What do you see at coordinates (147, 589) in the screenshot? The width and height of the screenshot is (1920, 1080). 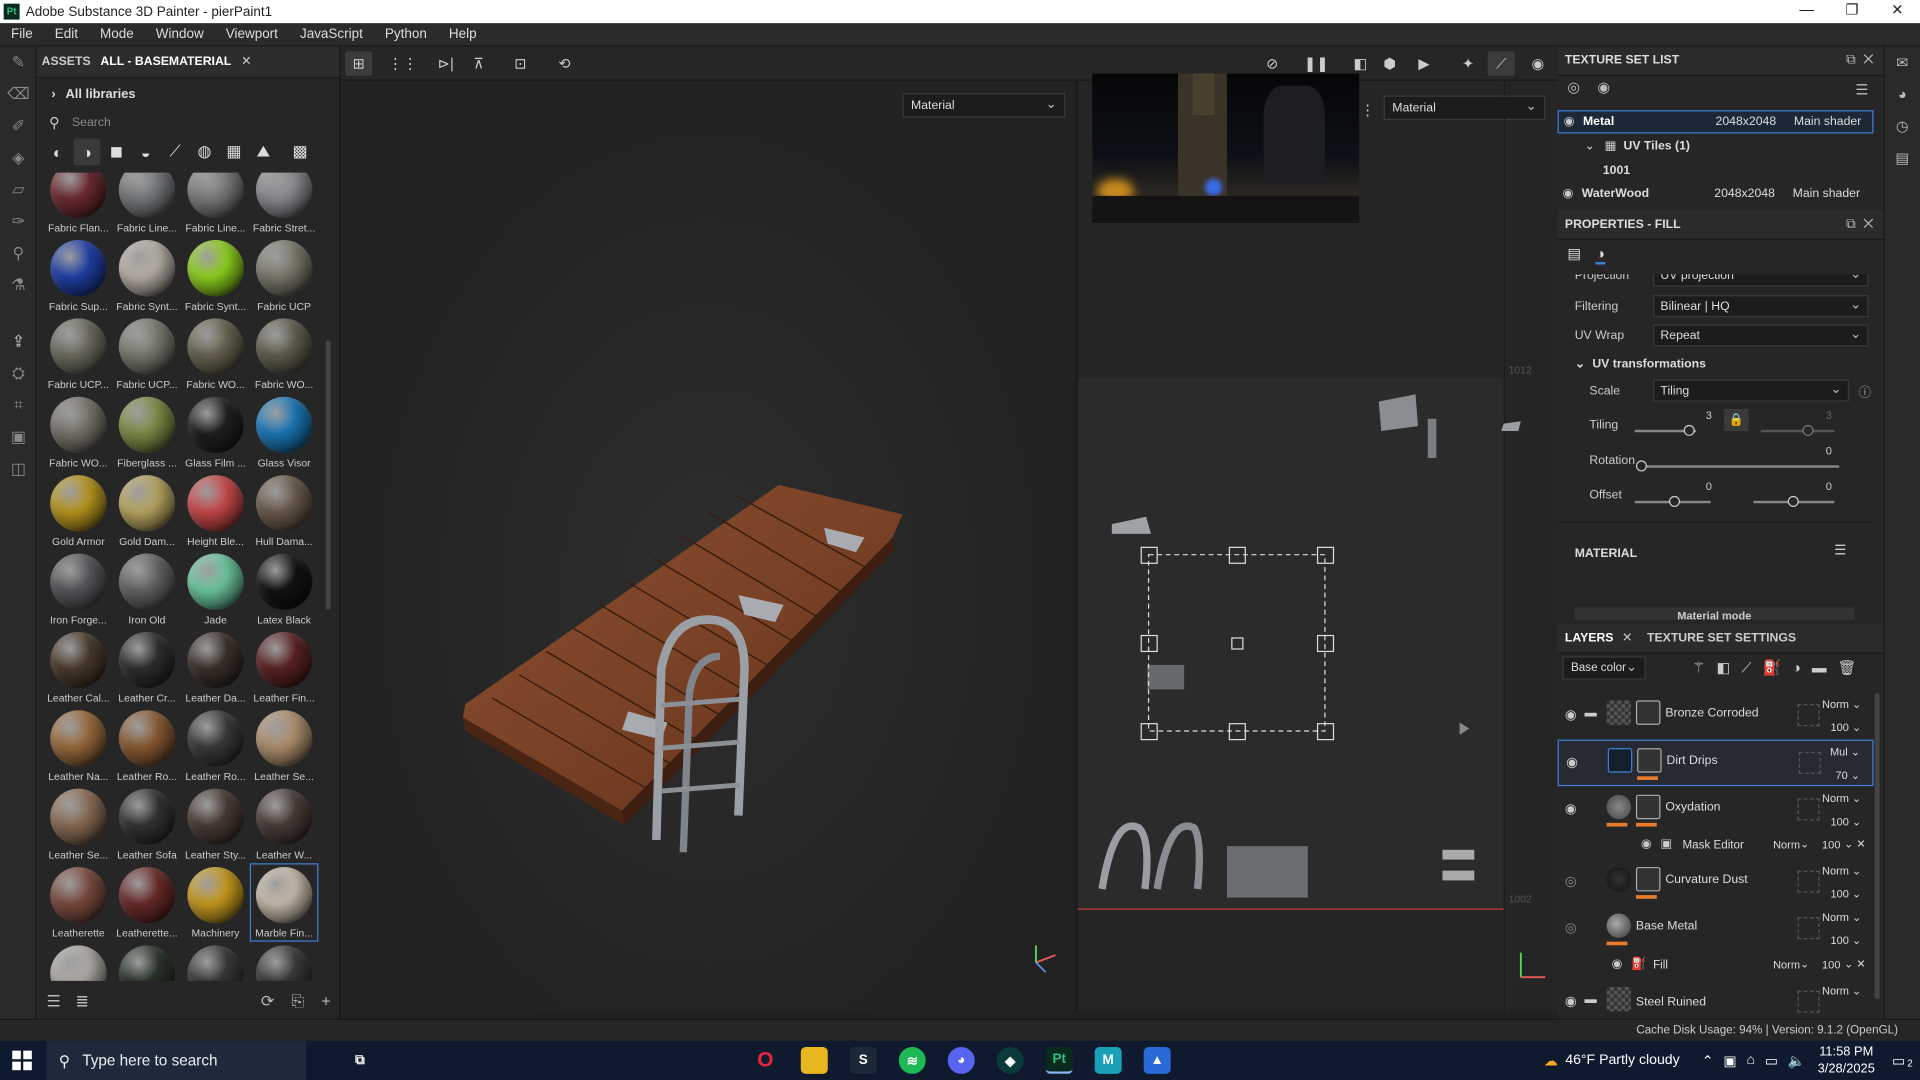 I see `material-thumbnail: Iron Old` at bounding box center [147, 589].